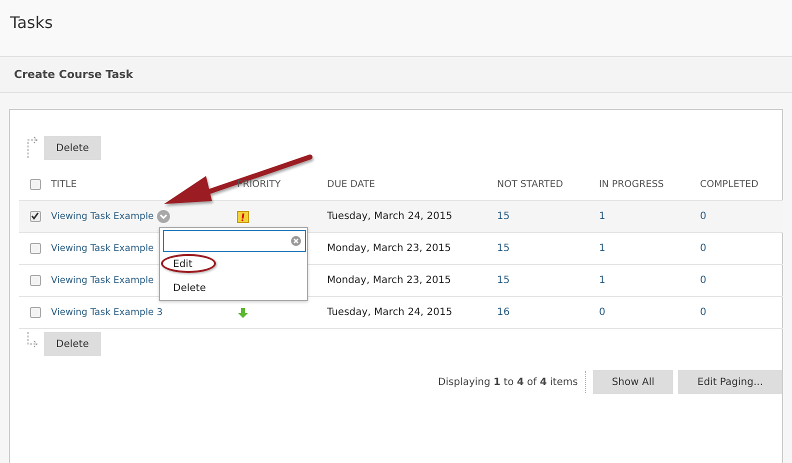  Describe the element at coordinates (530, 184) in the screenshot. I see `column-header: NOT STARTED` at that location.